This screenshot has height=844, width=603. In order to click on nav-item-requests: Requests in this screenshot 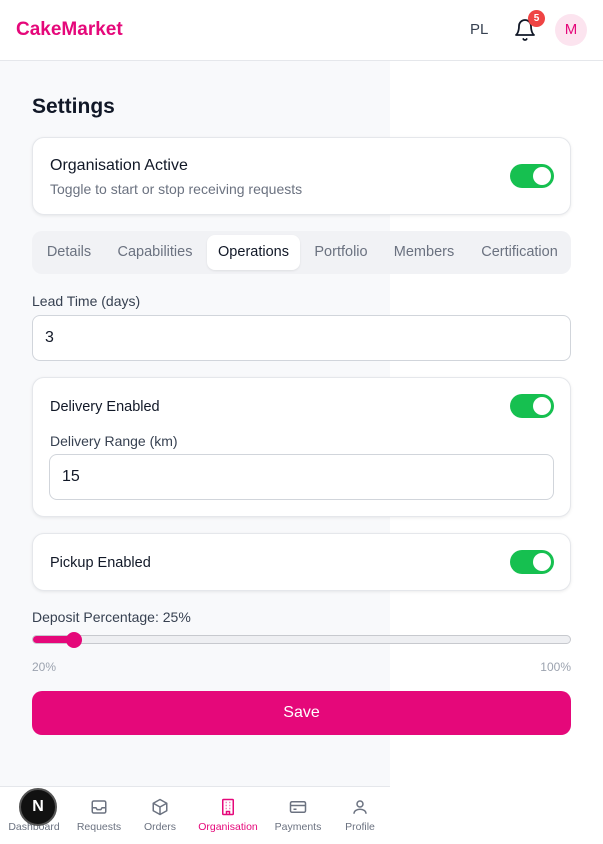, I will do `click(99, 815)`.